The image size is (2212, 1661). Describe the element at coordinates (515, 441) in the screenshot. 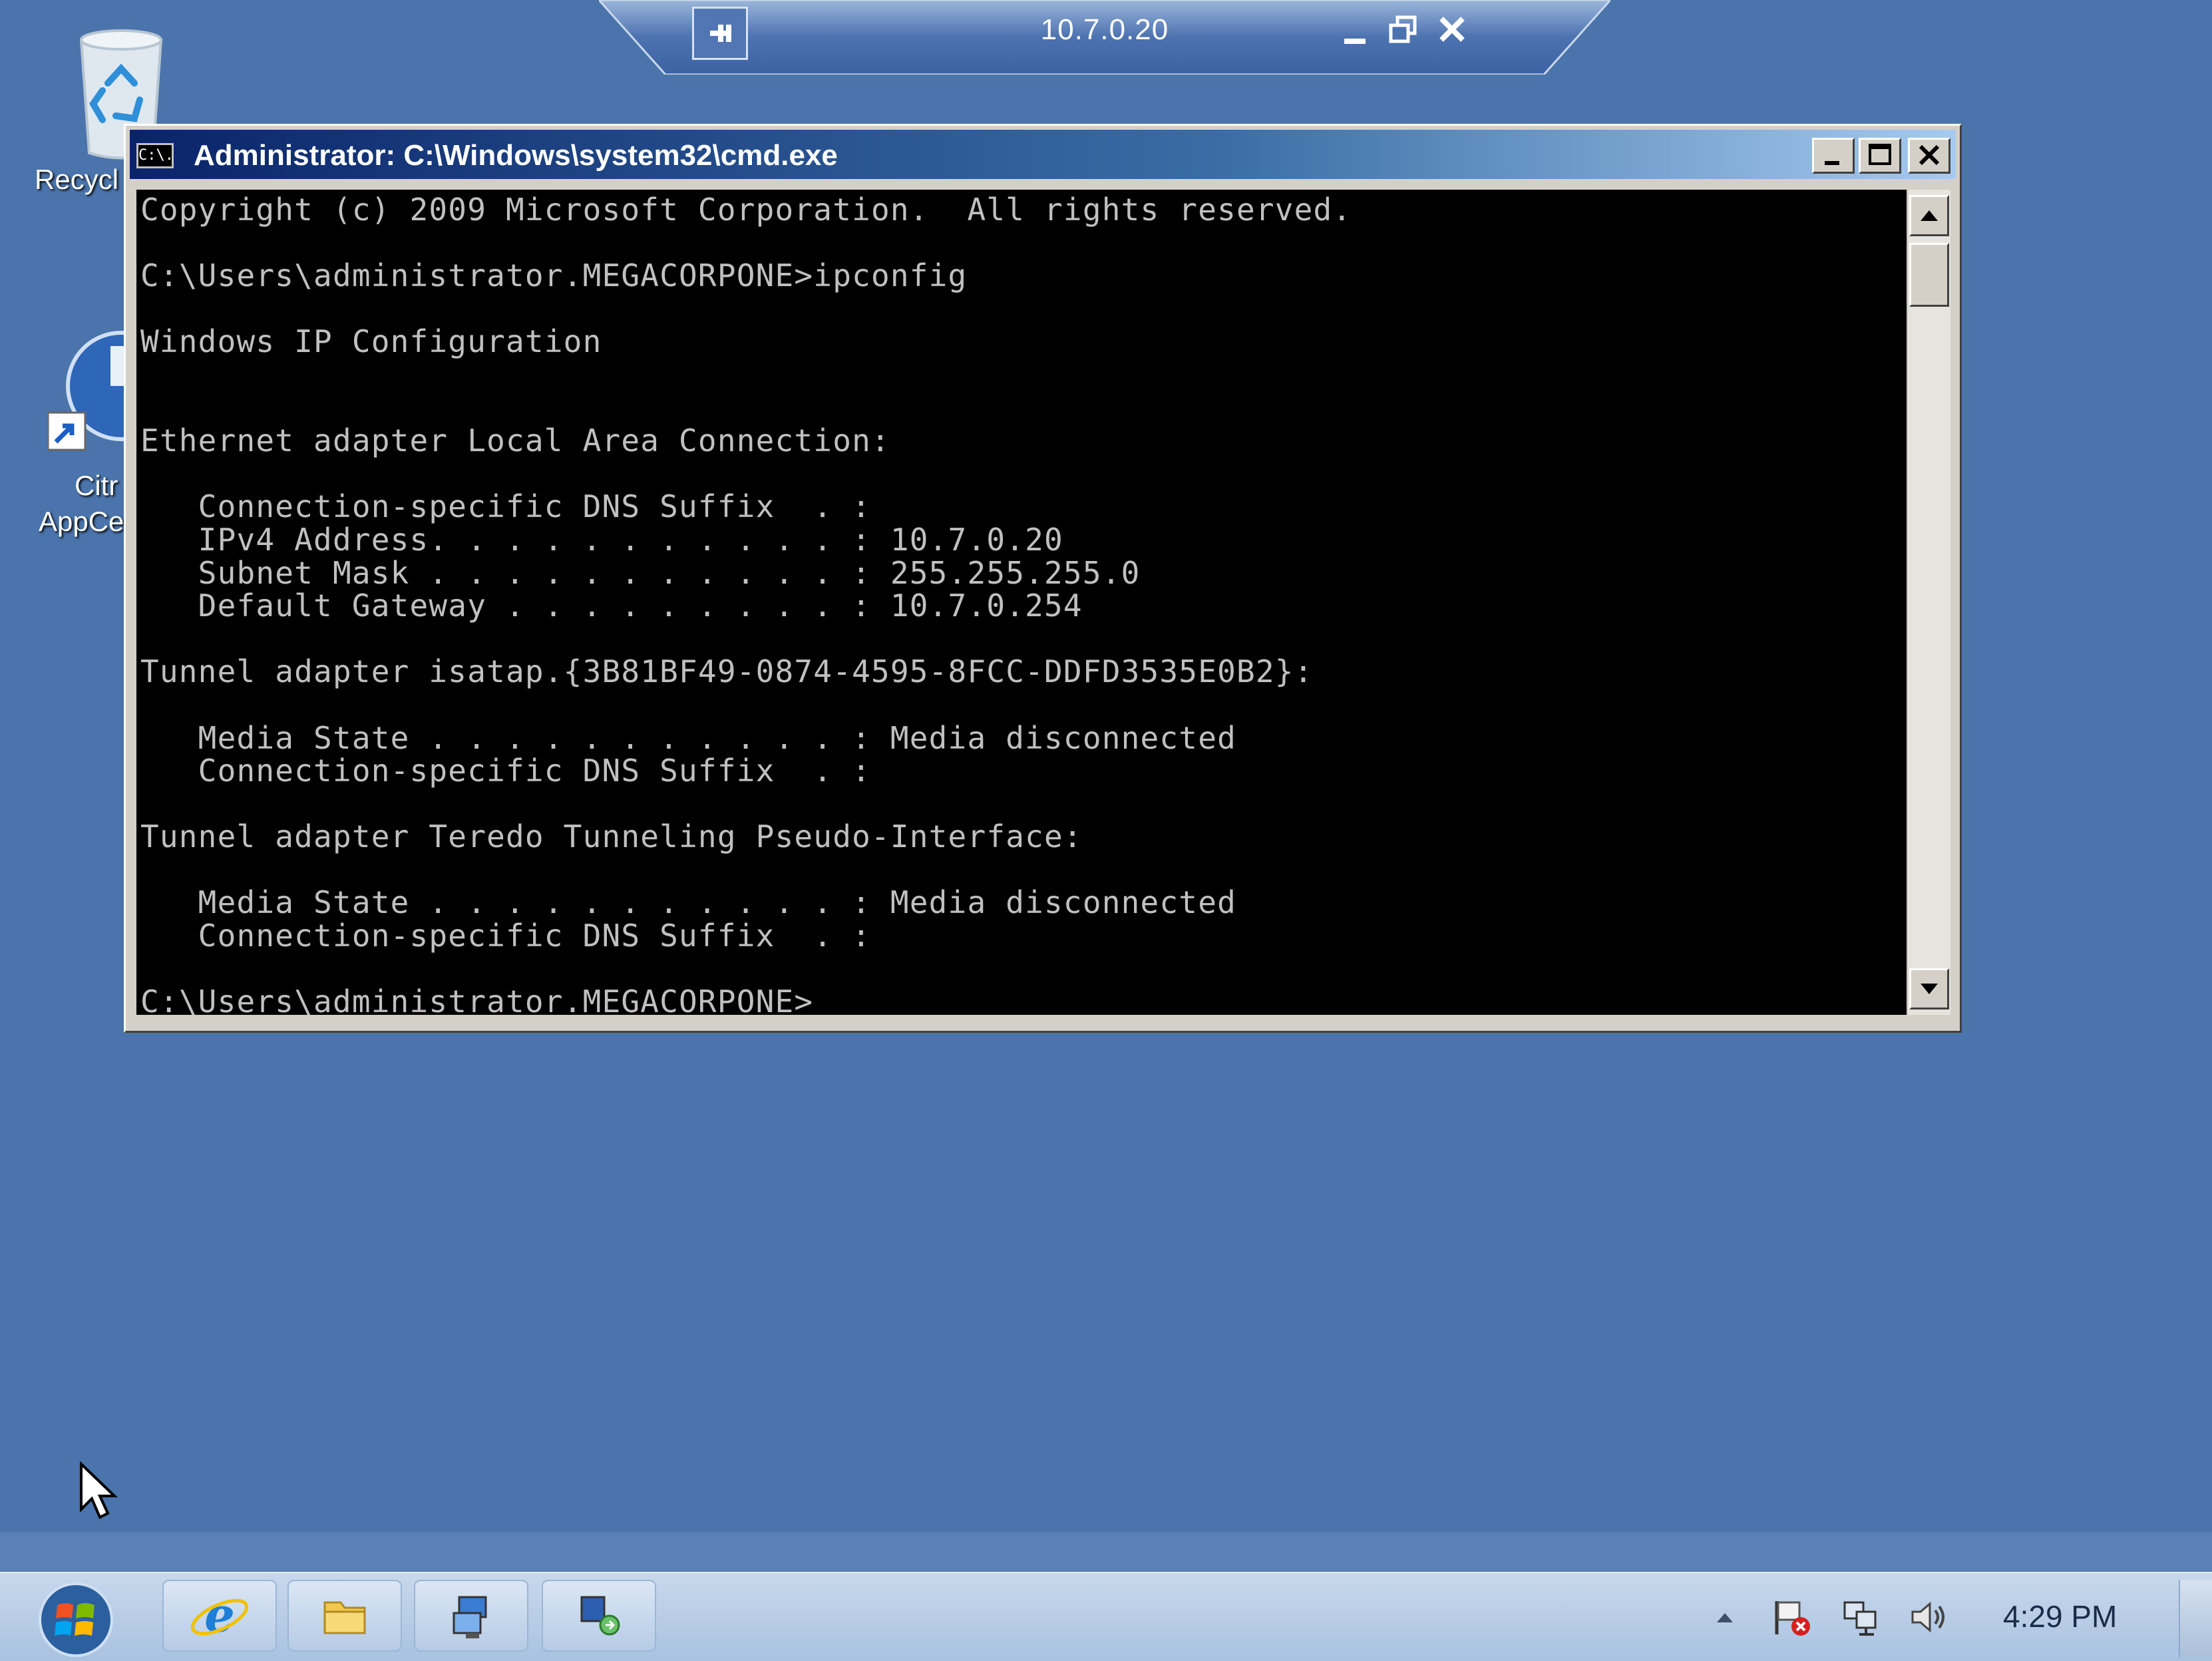

I see `console-line: Ethernet adapter Local Area Connection:` at that location.